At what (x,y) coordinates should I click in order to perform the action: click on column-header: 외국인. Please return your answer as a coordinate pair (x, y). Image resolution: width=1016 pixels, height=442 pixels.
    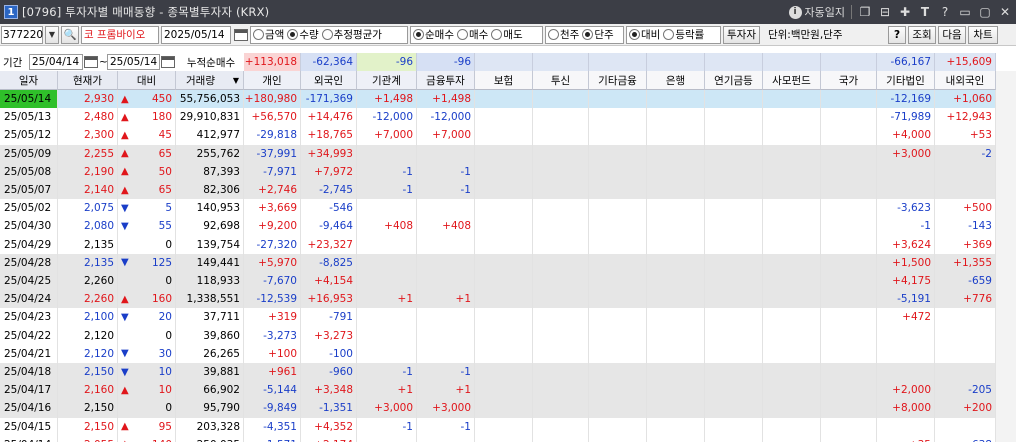
    Looking at the image, I should click on (329, 80).